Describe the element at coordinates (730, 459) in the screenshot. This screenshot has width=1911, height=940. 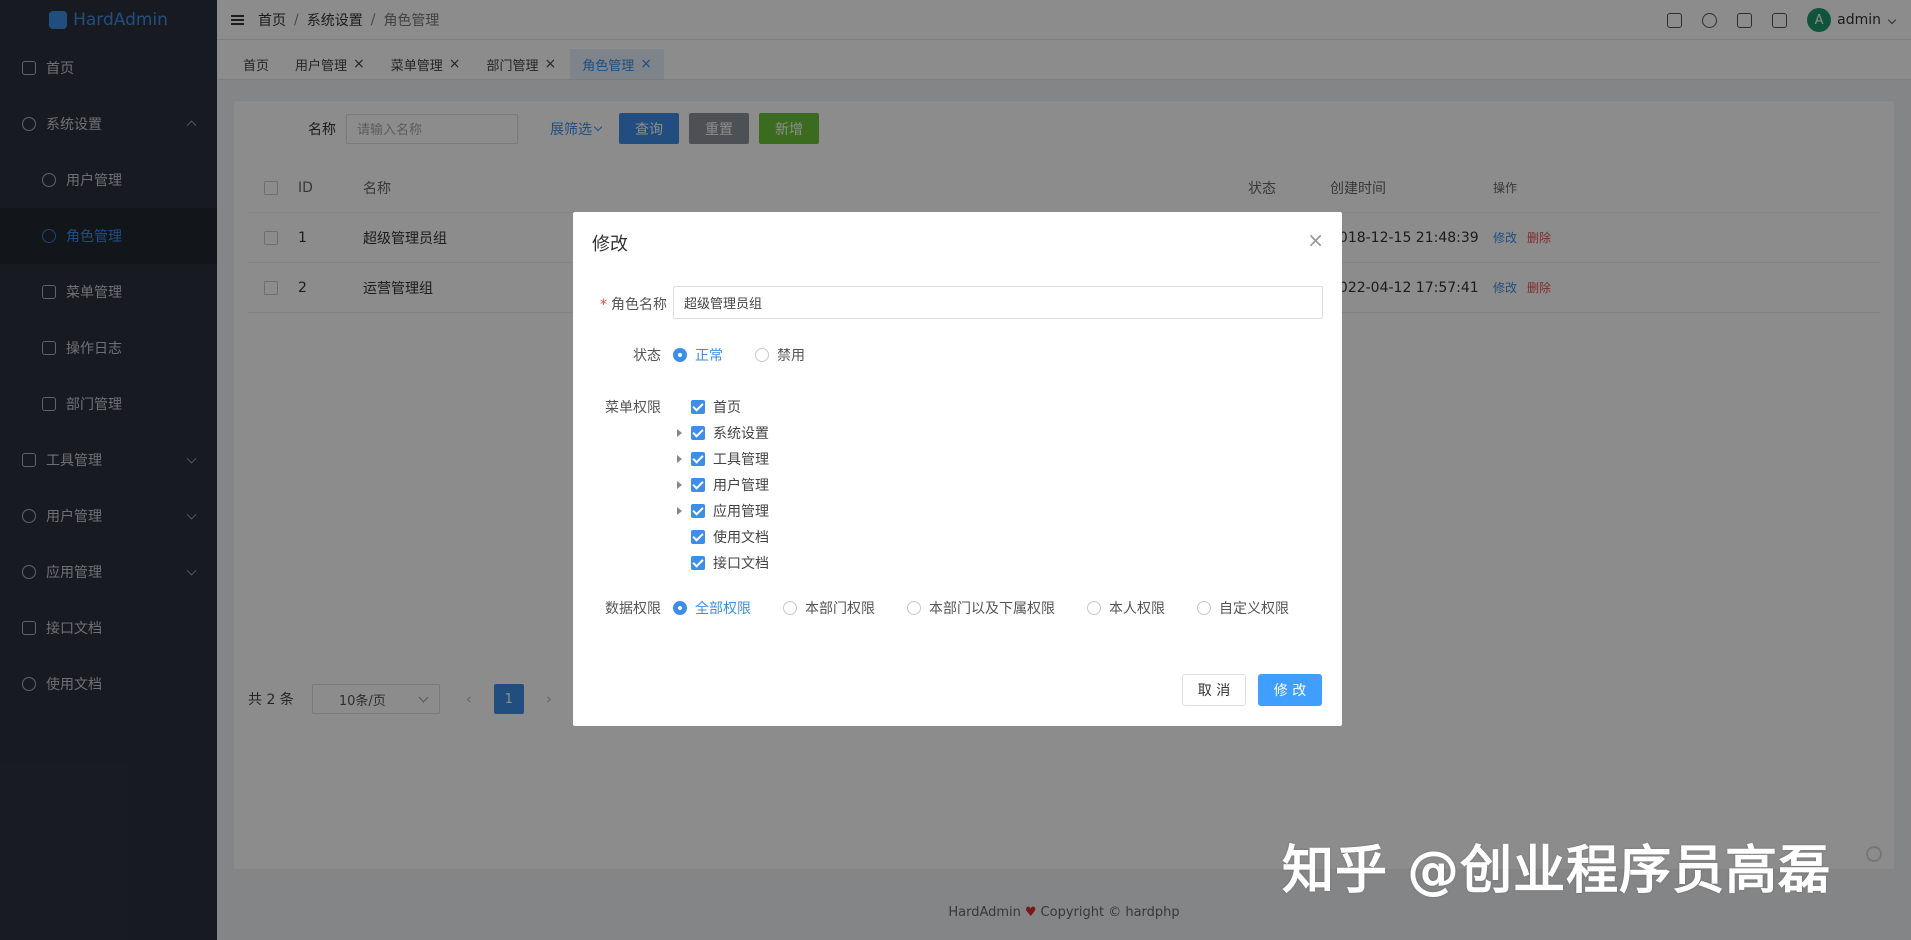
I see `tree-node-tool-management: 工具管理` at that location.